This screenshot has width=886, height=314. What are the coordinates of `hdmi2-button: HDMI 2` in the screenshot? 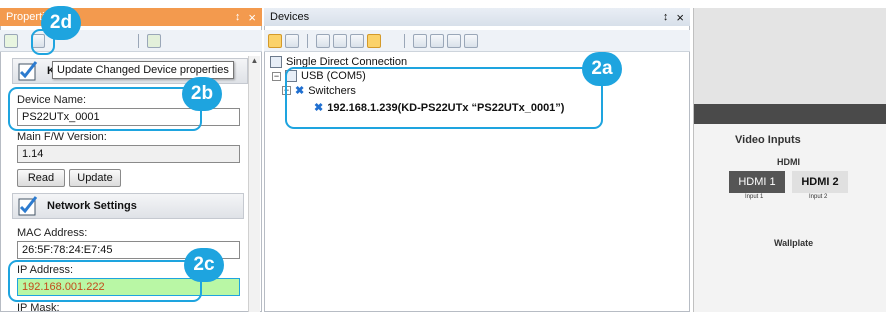 It's located at (820, 182).